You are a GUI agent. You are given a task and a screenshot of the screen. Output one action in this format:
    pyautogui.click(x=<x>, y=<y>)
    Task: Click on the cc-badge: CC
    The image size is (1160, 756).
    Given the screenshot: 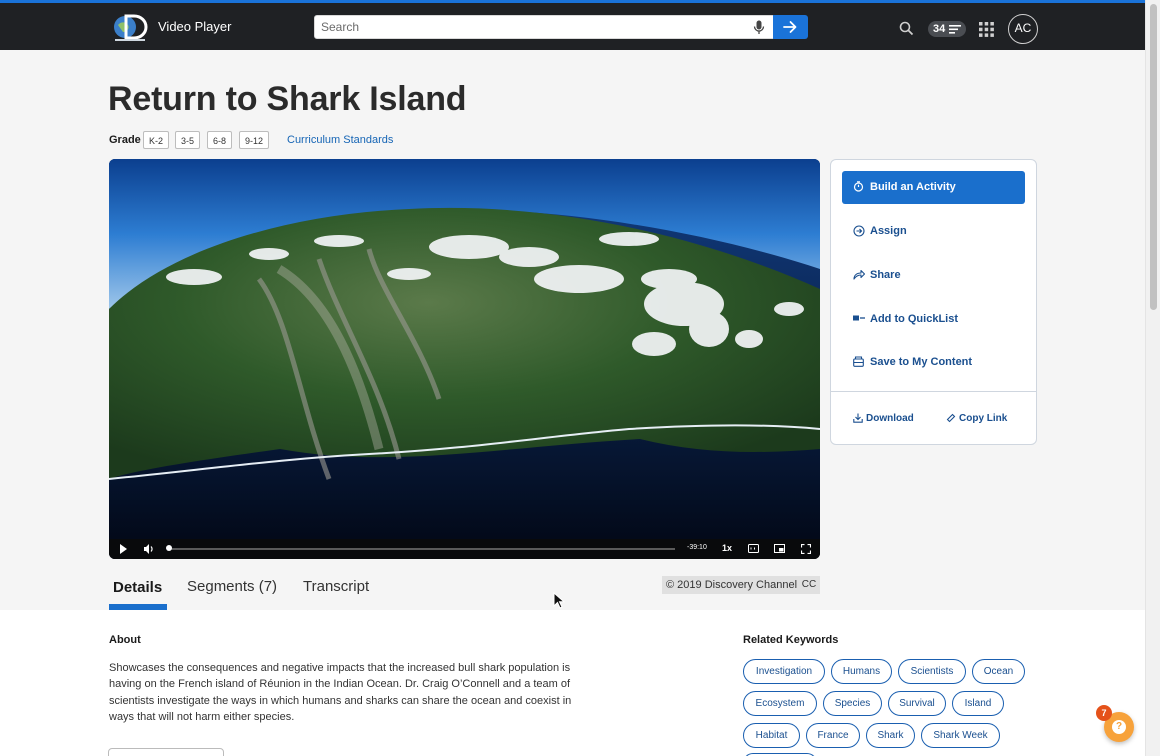 What is the action you would take?
    pyautogui.click(x=809, y=585)
    